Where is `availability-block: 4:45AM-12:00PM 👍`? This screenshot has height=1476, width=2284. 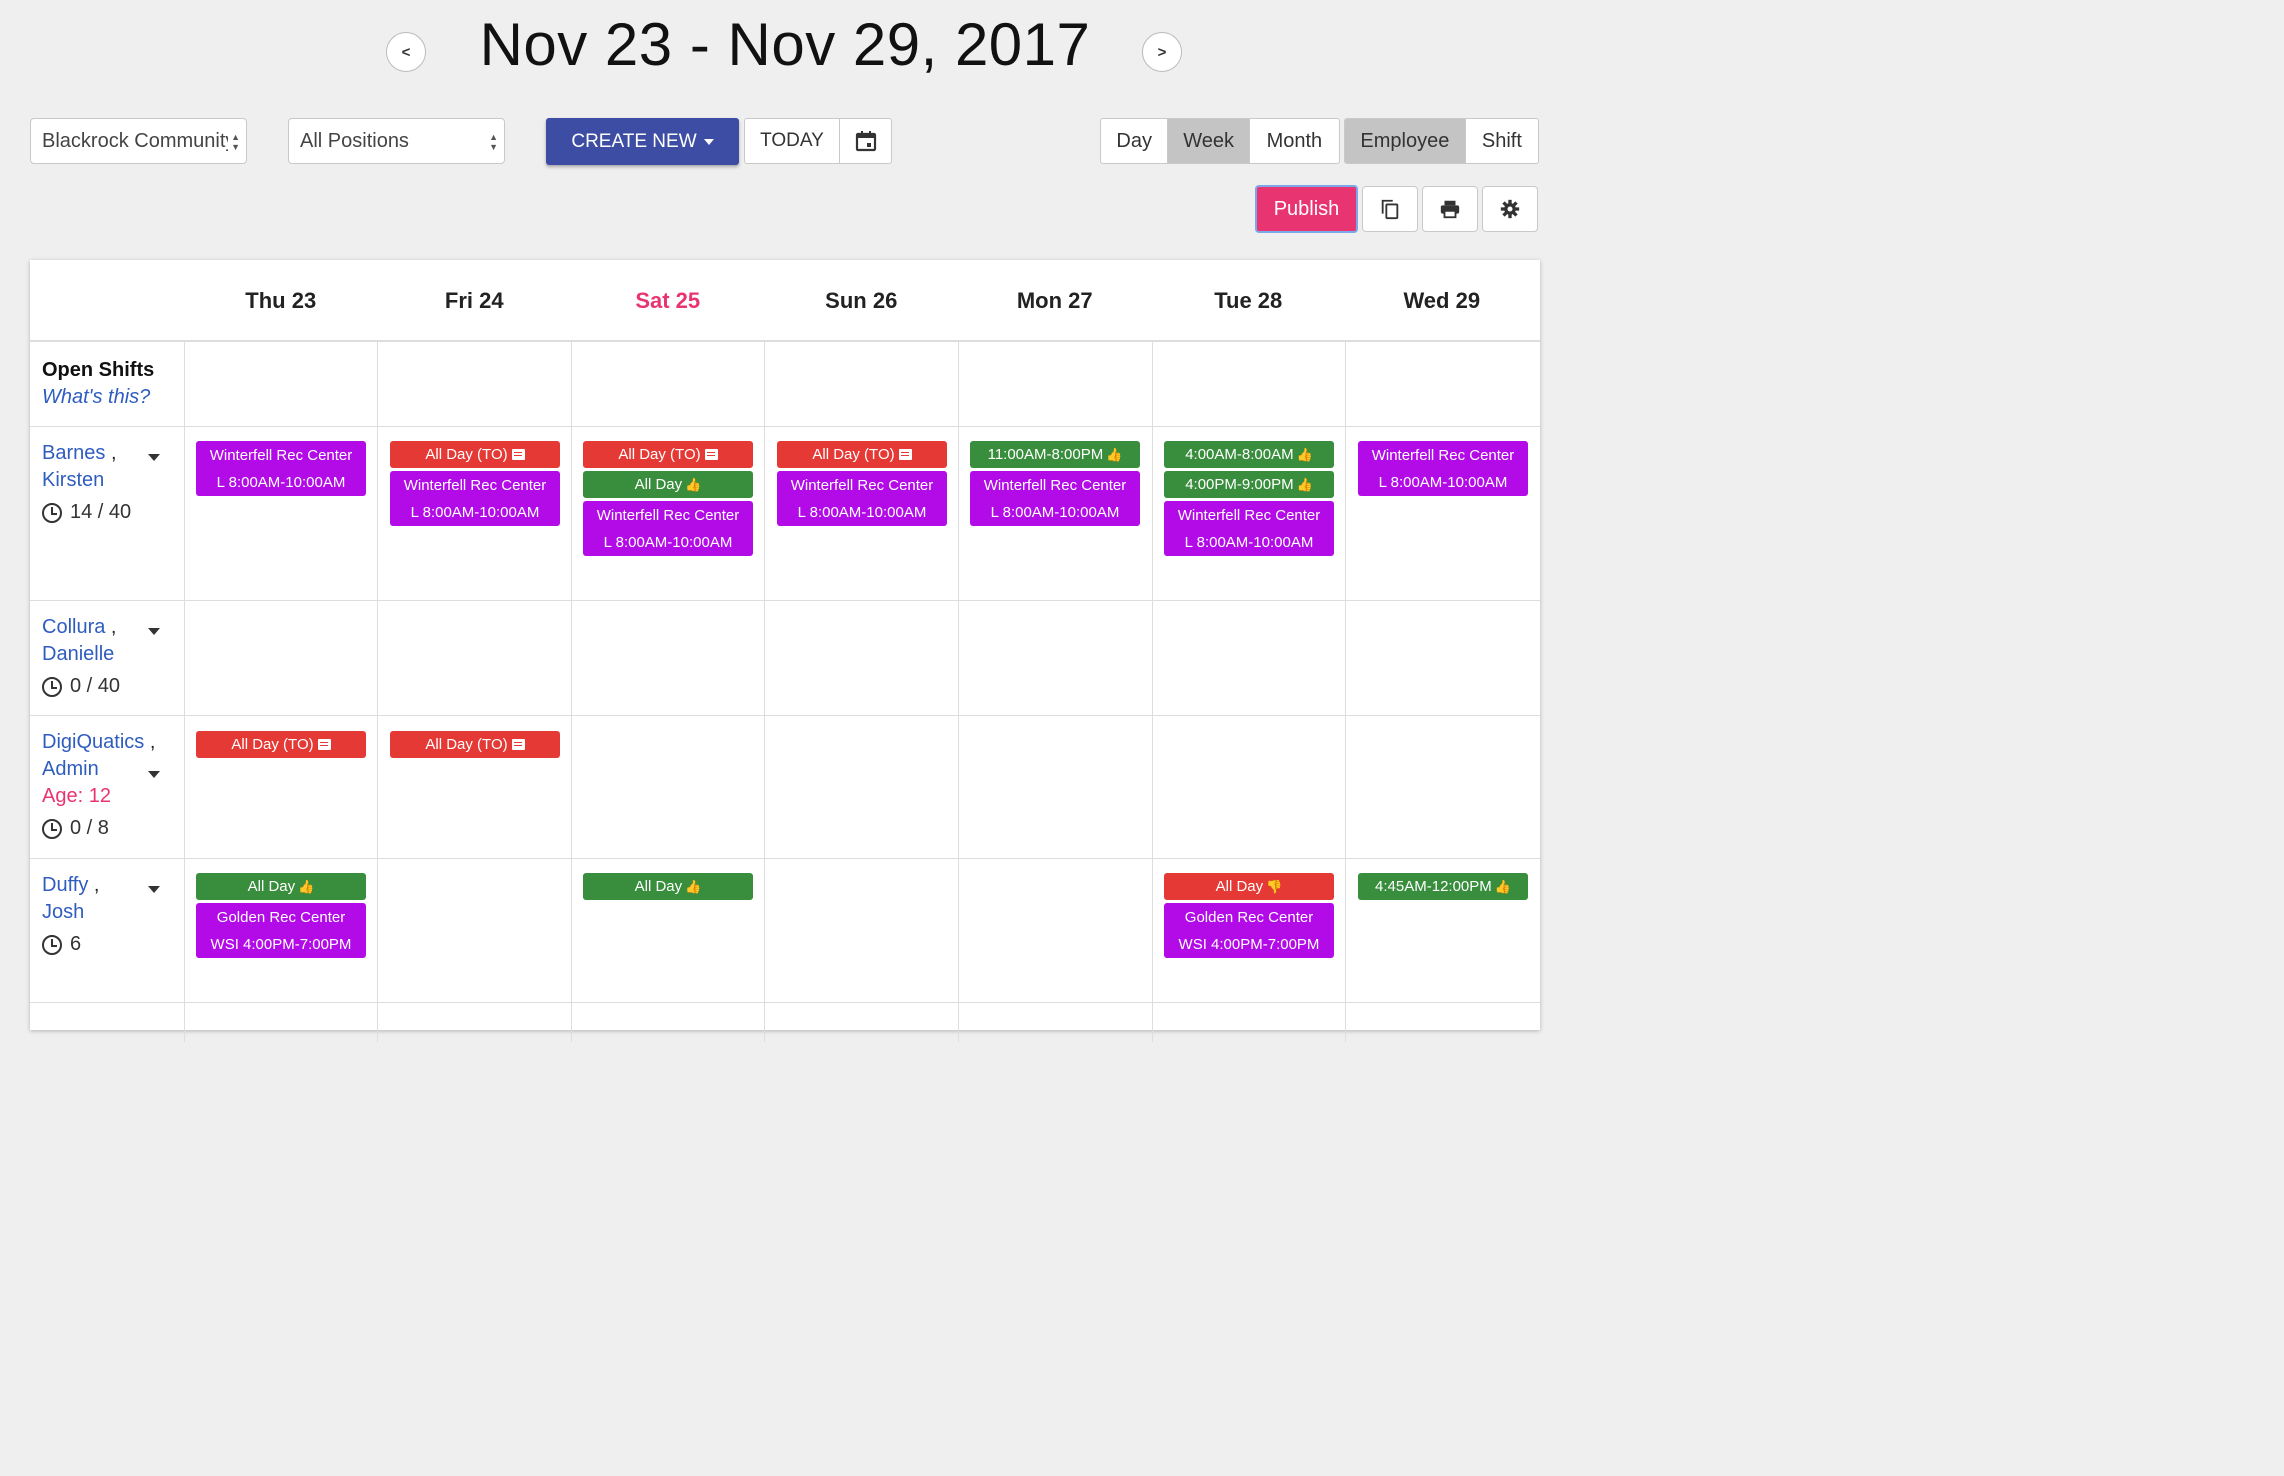
availability-block: 4:45AM-12:00PM 👍 is located at coordinates (1443, 886).